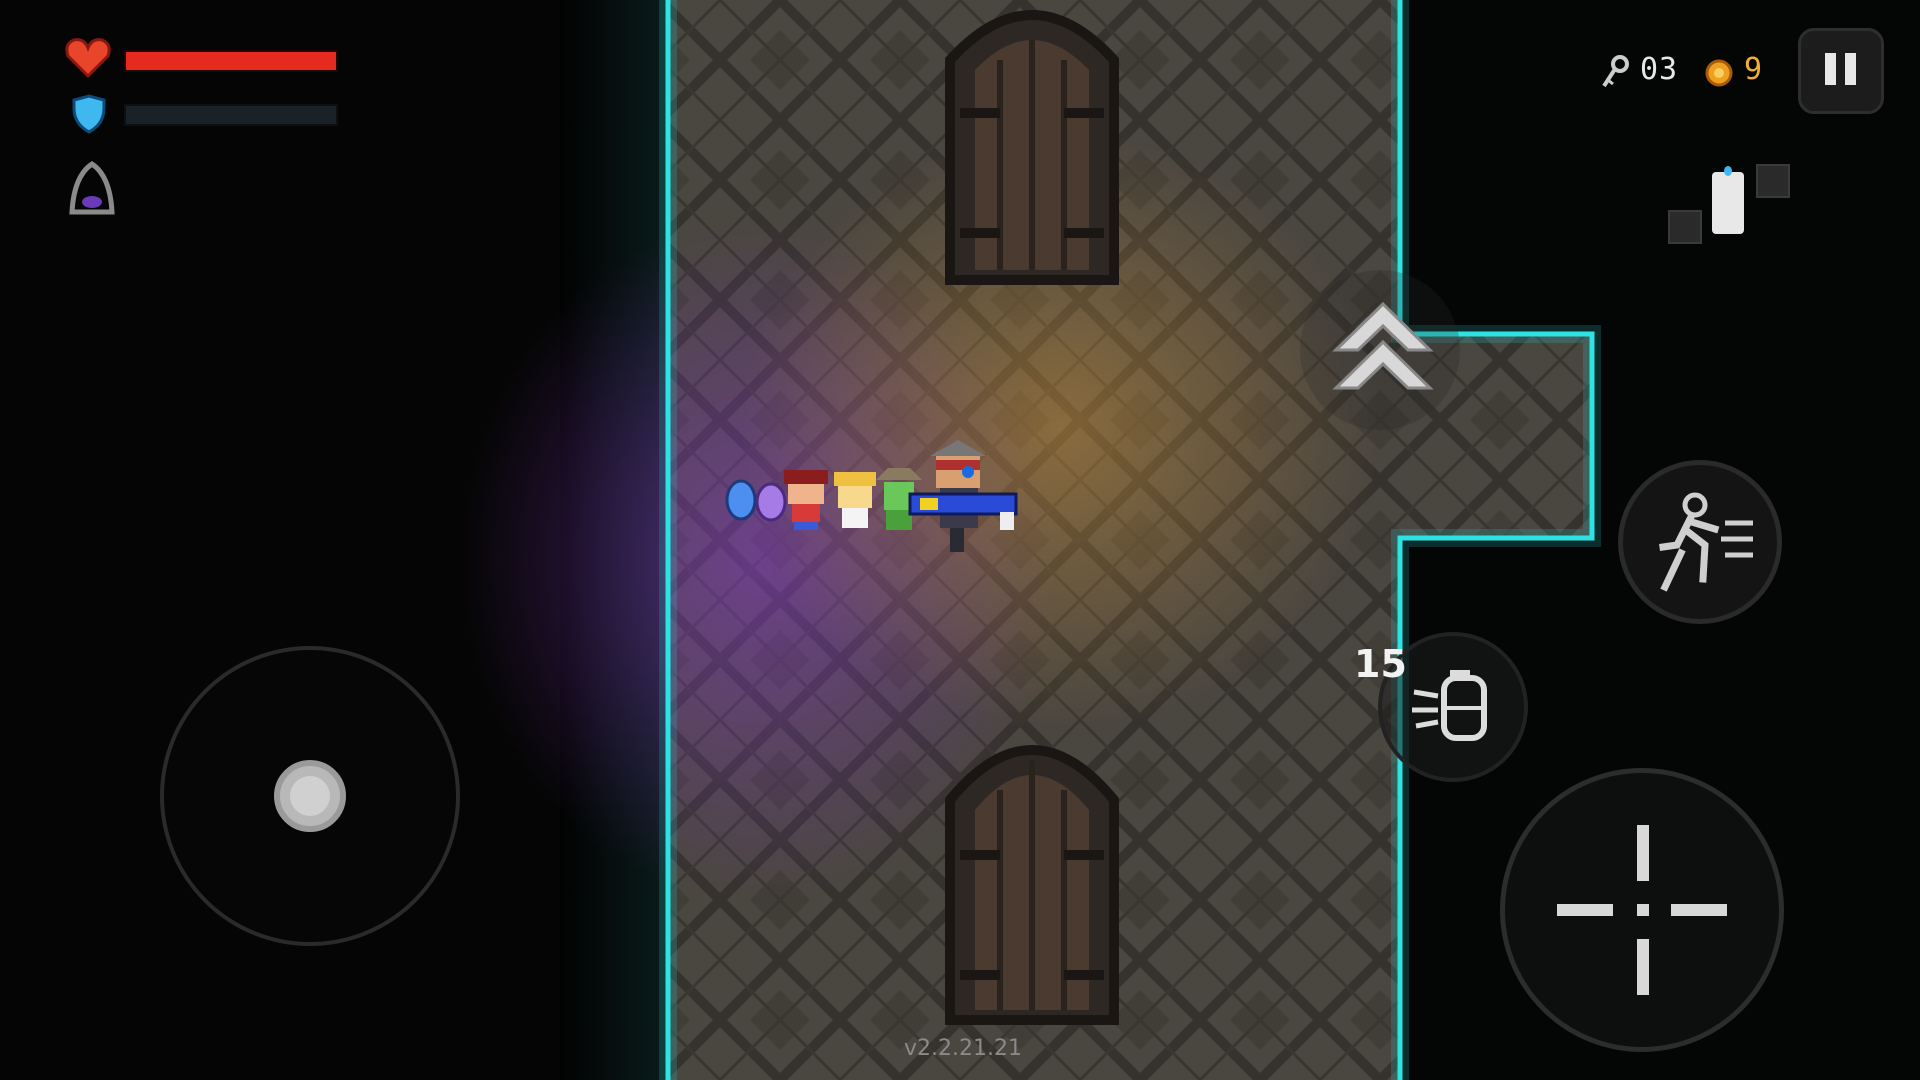  I want to click on key-counter: 03, so click(1645, 72).